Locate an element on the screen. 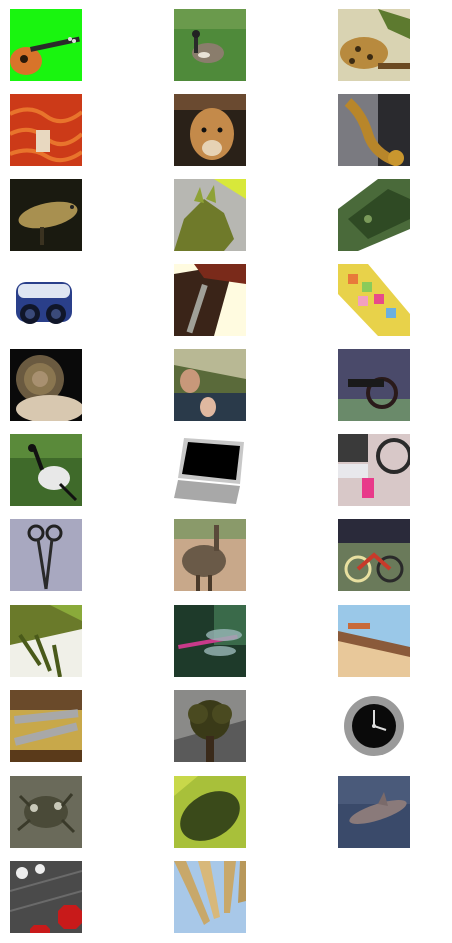 Image resolution: width=452 pixels, height=943 pixels. thumbnail-bonsai is located at coordinates (210, 726).